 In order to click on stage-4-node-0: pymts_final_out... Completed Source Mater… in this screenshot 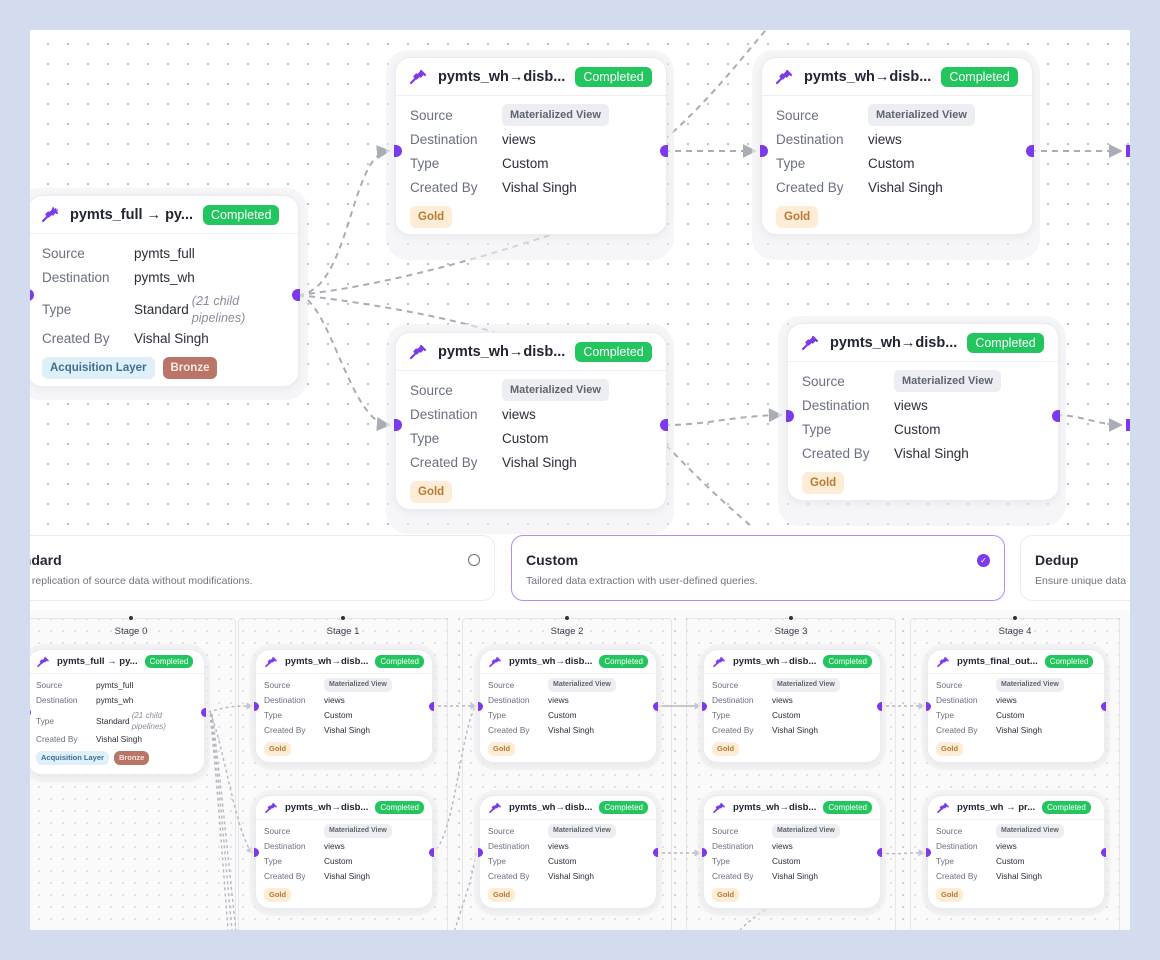, I will do `click(1016, 706)`.